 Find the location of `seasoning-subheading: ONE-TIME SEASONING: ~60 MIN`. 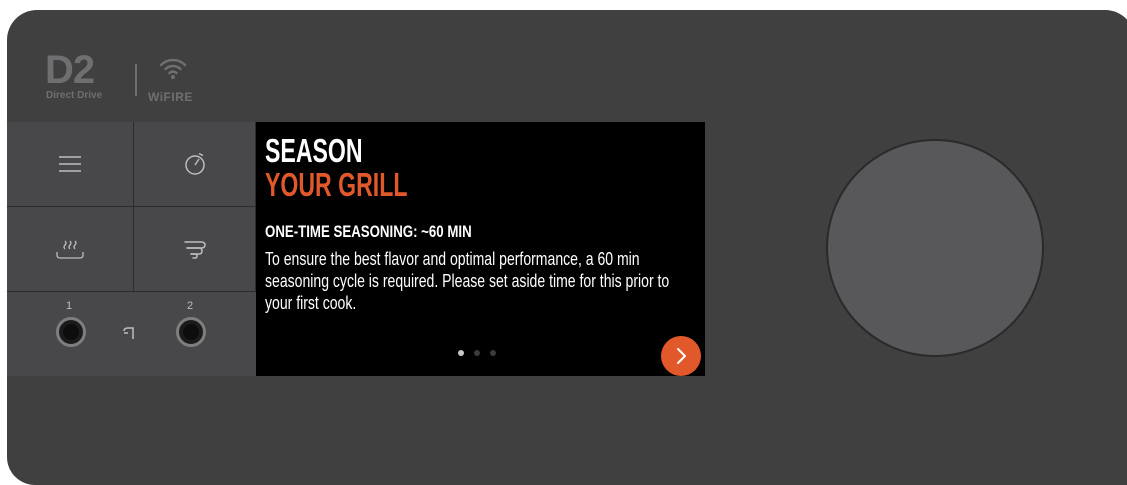

seasoning-subheading: ONE-TIME SEASONING: ~60 MIN is located at coordinates (368, 231).